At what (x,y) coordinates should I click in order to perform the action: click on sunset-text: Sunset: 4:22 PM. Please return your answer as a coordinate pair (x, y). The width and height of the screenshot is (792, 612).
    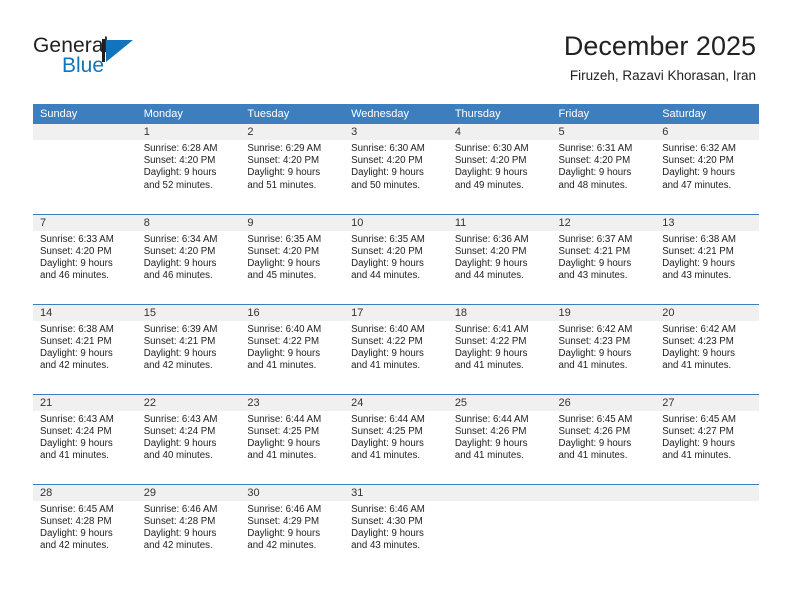
    Looking at the image, I should click on (387, 341).